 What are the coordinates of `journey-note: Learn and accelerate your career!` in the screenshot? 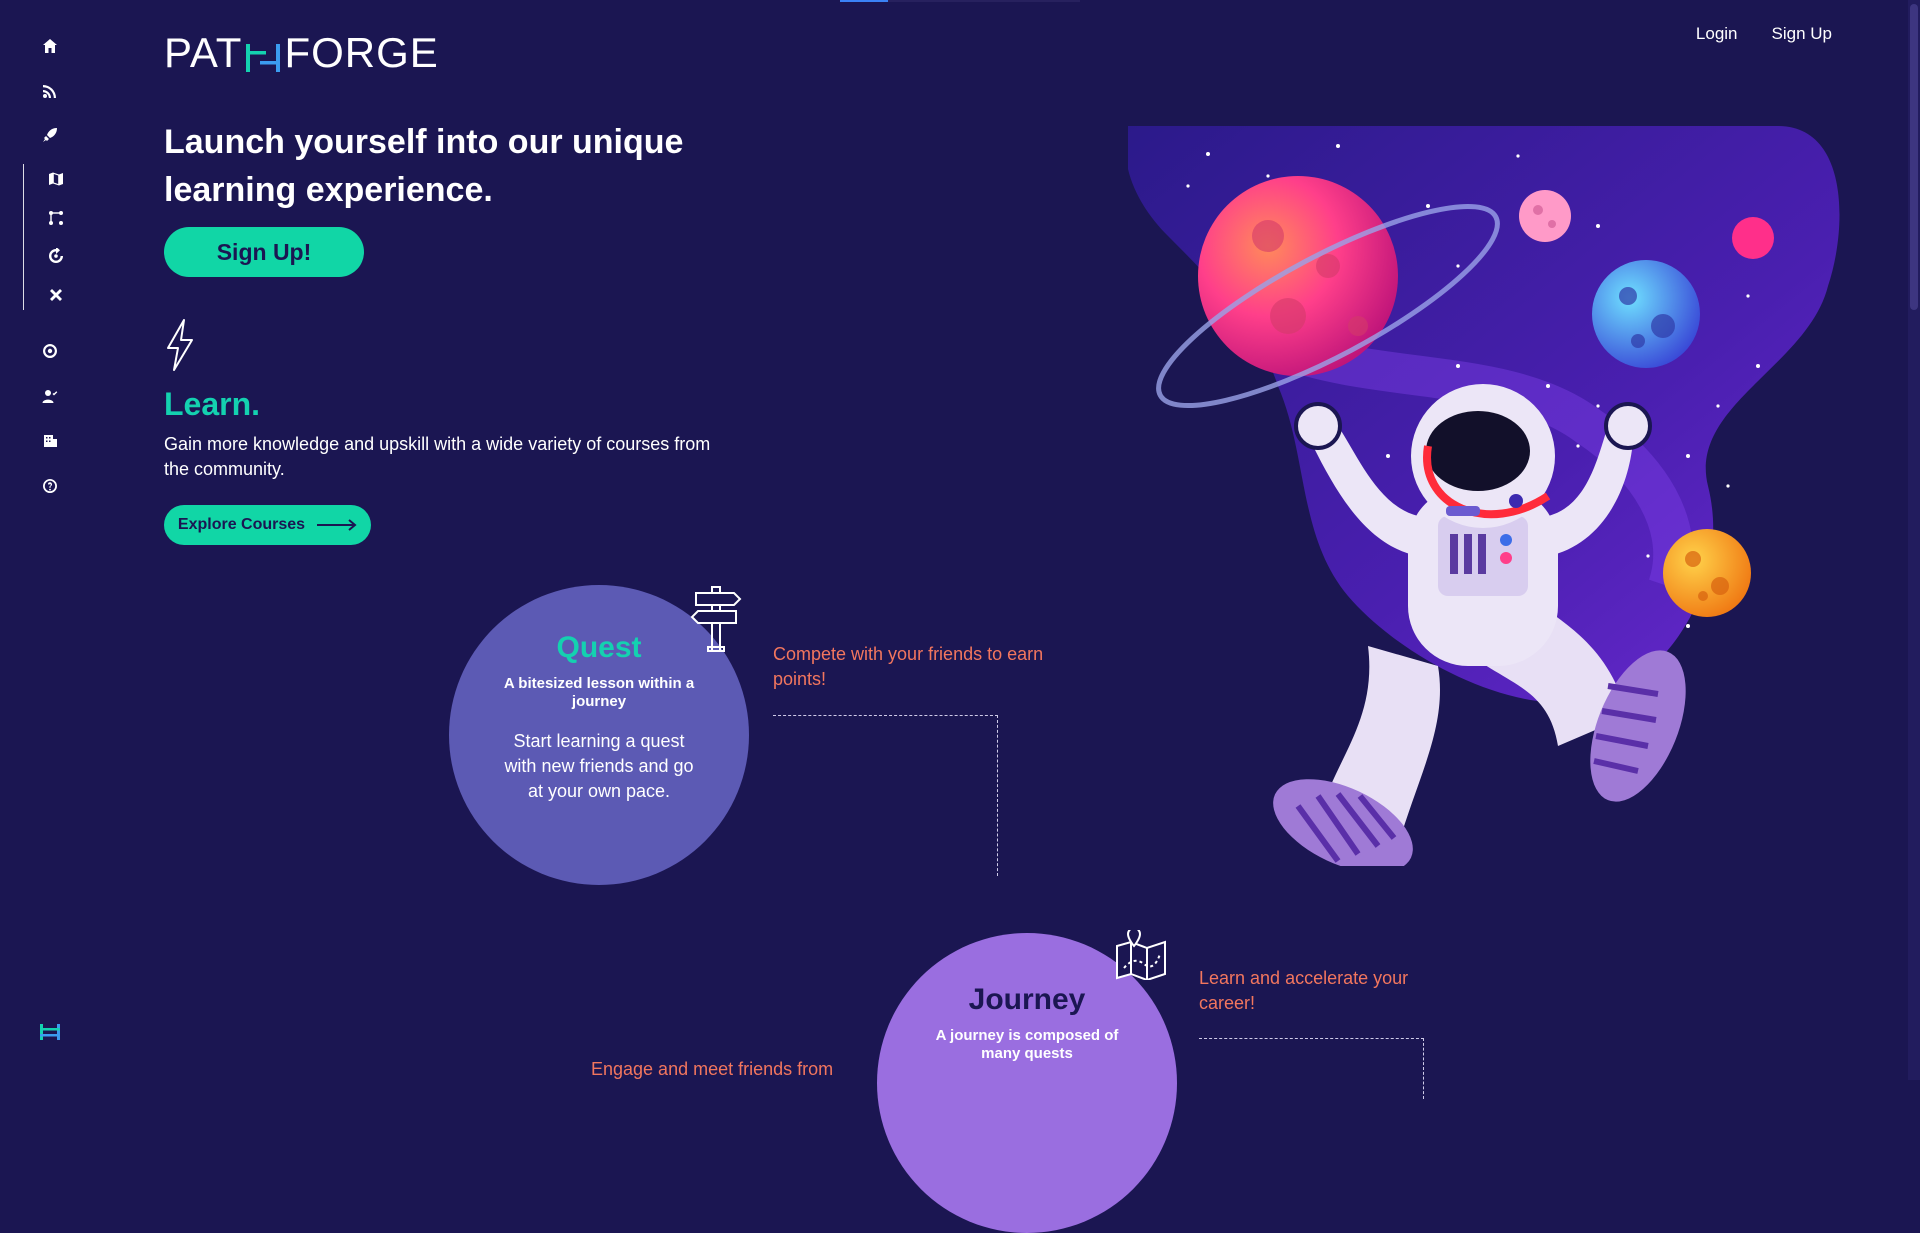 It's located at (1304, 990).